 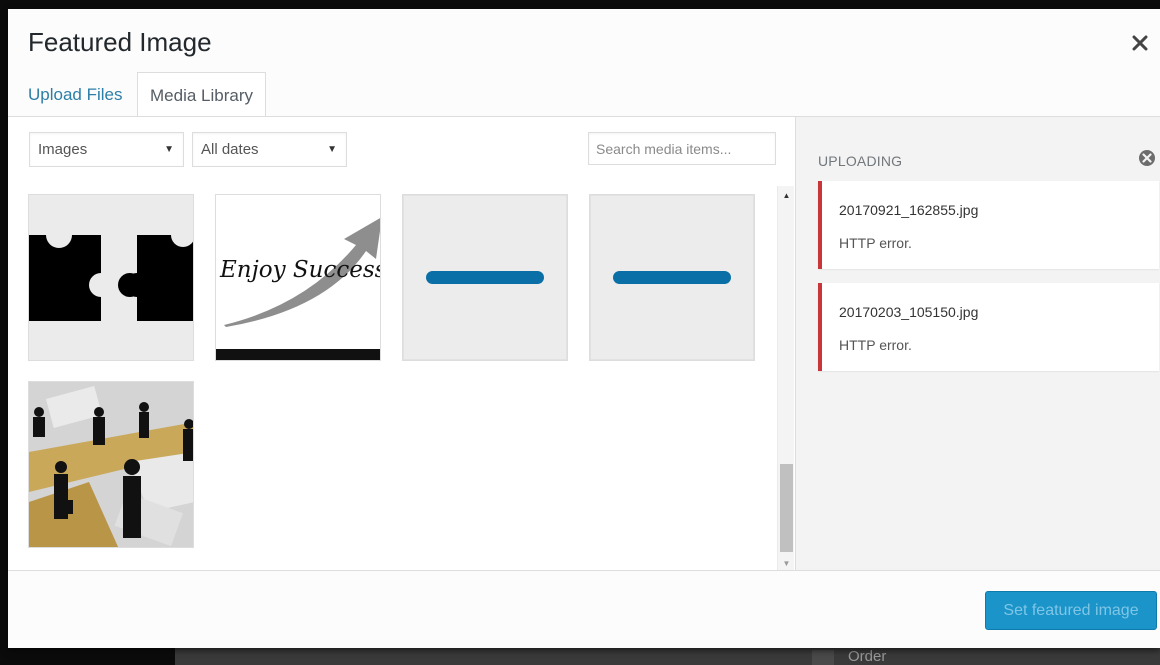 What do you see at coordinates (988, 327) in the screenshot?
I see `upload-error-item: 20170203_105150.jpg HTTP error.` at bounding box center [988, 327].